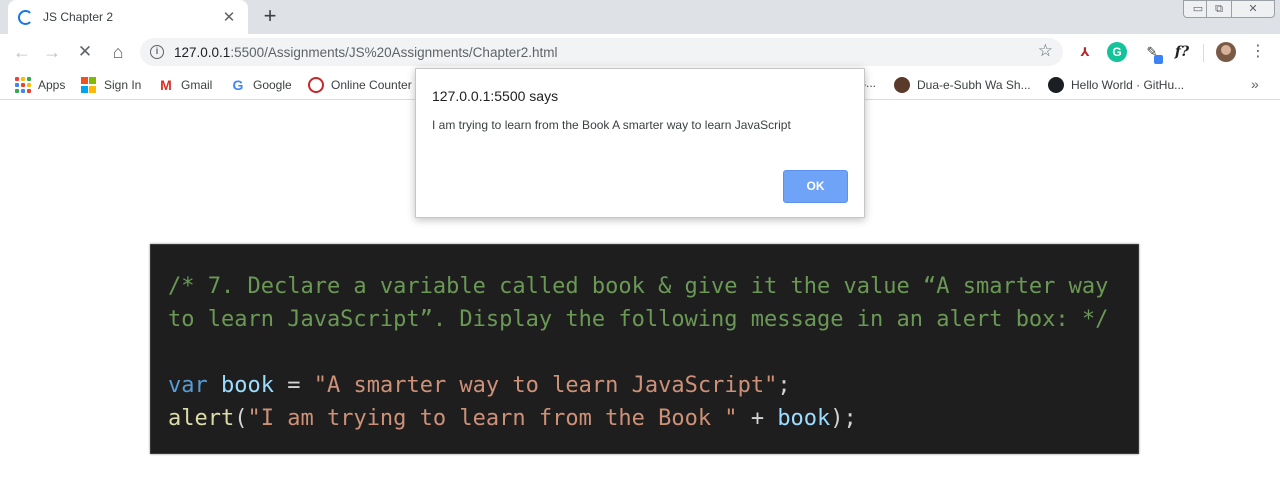  What do you see at coordinates (640, 17) in the screenshot?
I see `tab-strip: JS Chapter 2 ✕ + ▭ ⧉ ✕` at bounding box center [640, 17].